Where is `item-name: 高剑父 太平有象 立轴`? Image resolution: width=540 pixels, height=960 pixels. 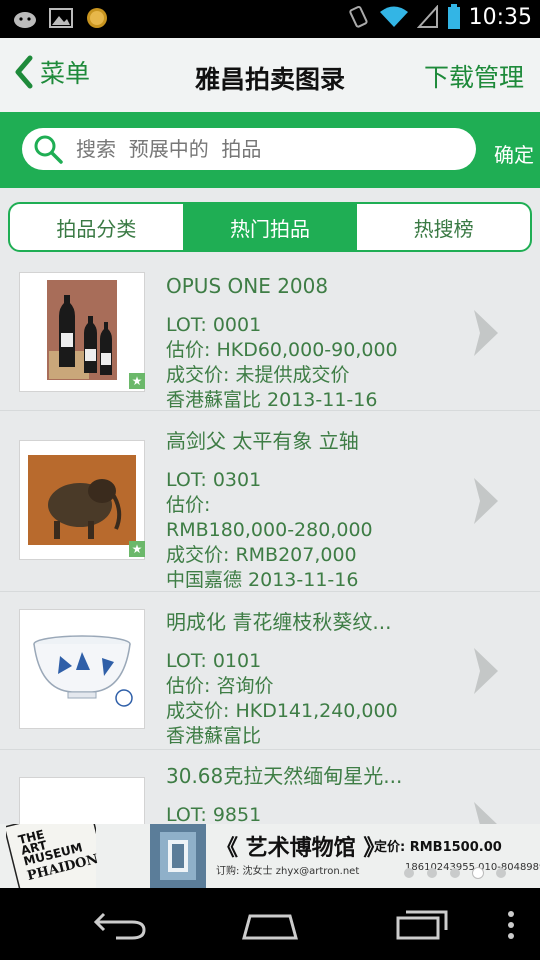
item-name: 高剑父 太平有象 立轴 is located at coordinates (262, 441).